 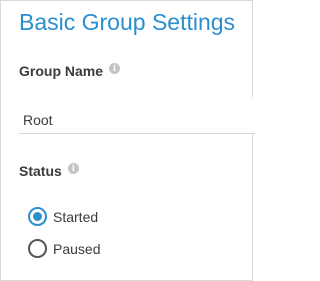 What do you see at coordinates (37, 216) in the screenshot?
I see `radio-started` at bounding box center [37, 216].